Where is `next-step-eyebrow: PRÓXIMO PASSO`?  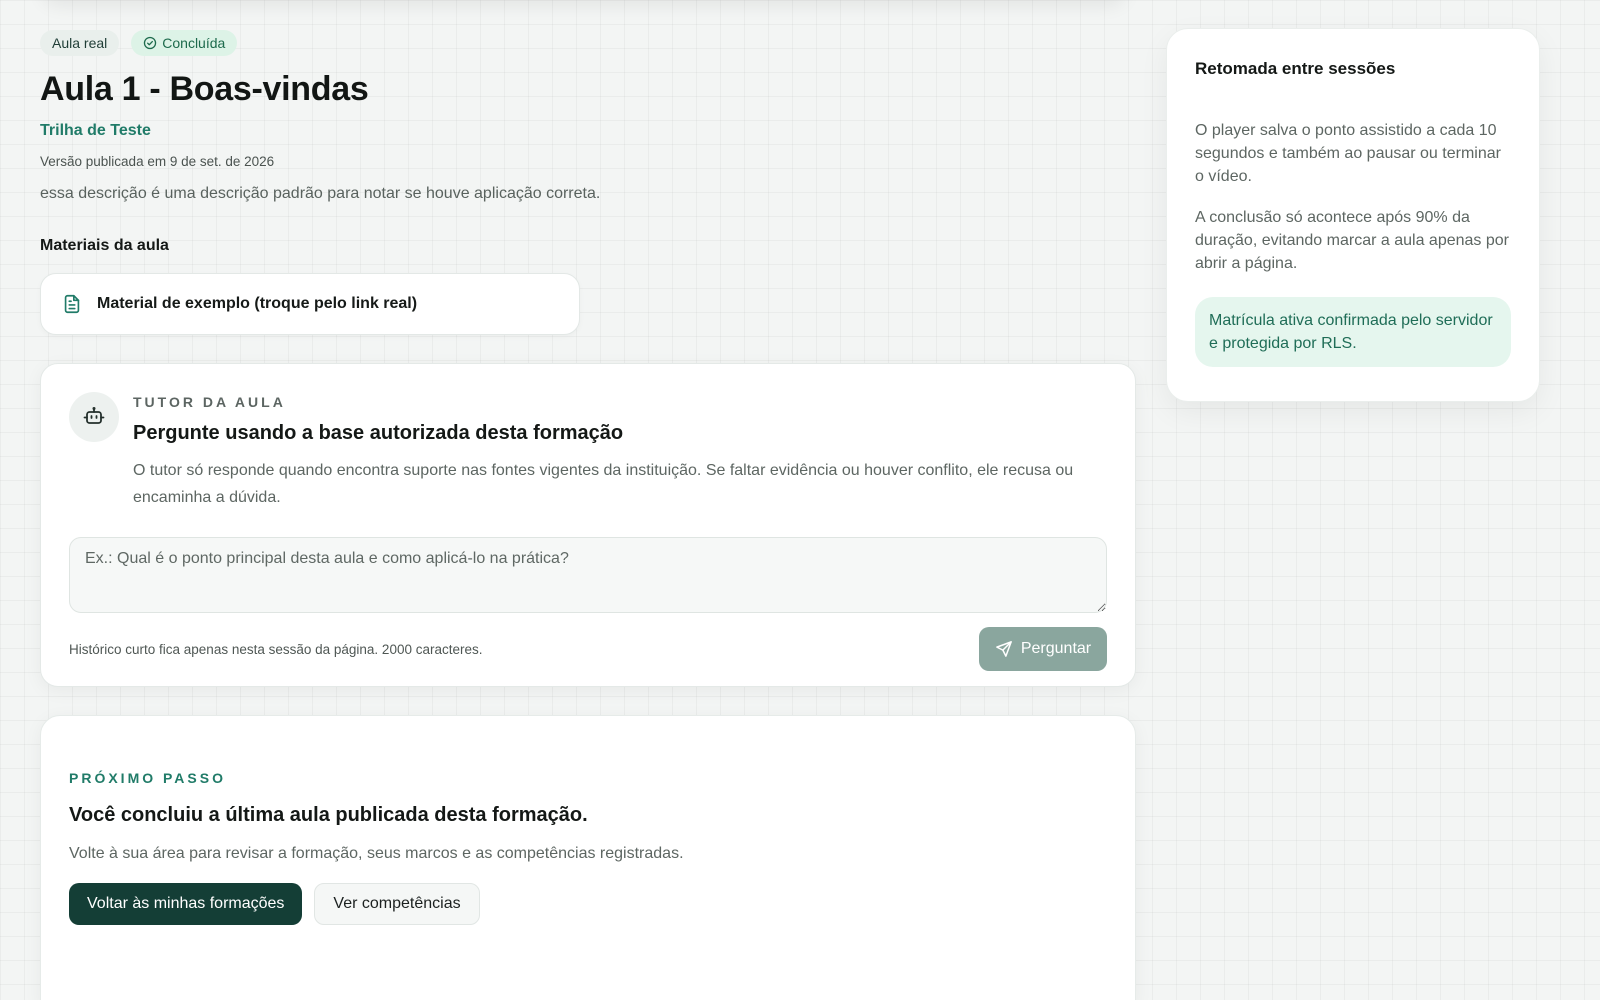
next-step-eyebrow: PRÓXIMO PASSO is located at coordinates (147, 778).